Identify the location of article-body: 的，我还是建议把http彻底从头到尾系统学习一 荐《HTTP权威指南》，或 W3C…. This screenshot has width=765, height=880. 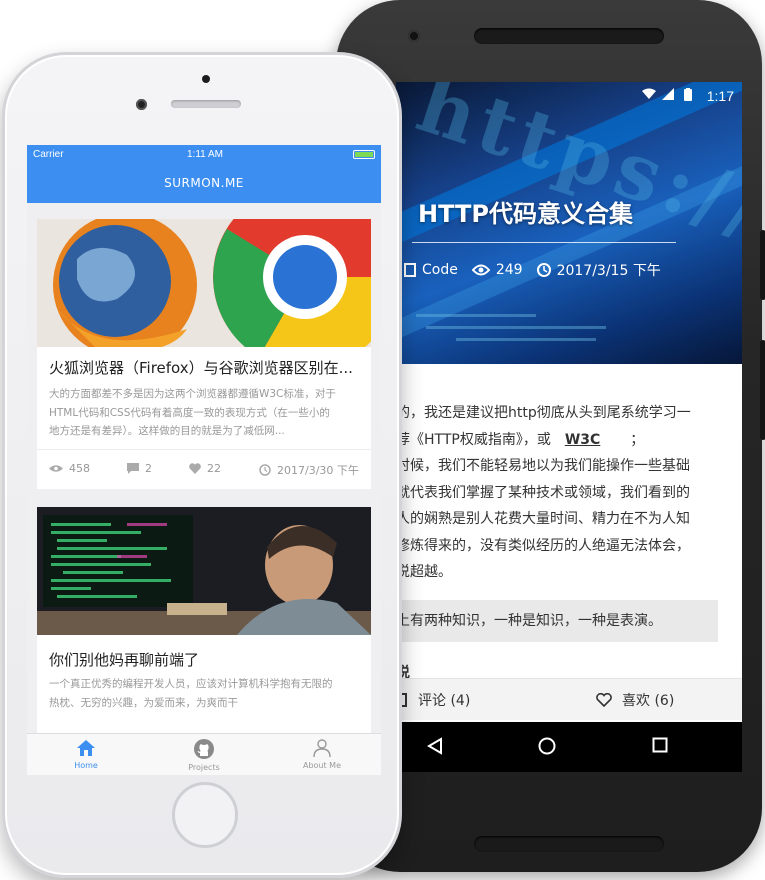
(569, 493).